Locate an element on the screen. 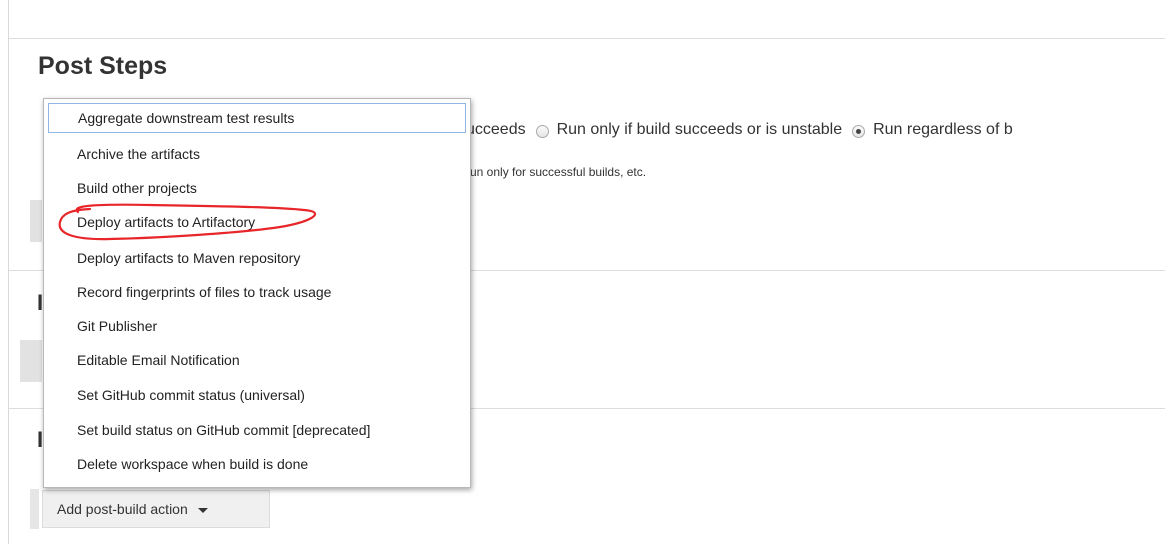 The width and height of the screenshot is (1165, 544). add-post-build-action-label: Add post-build action is located at coordinates (122, 509).